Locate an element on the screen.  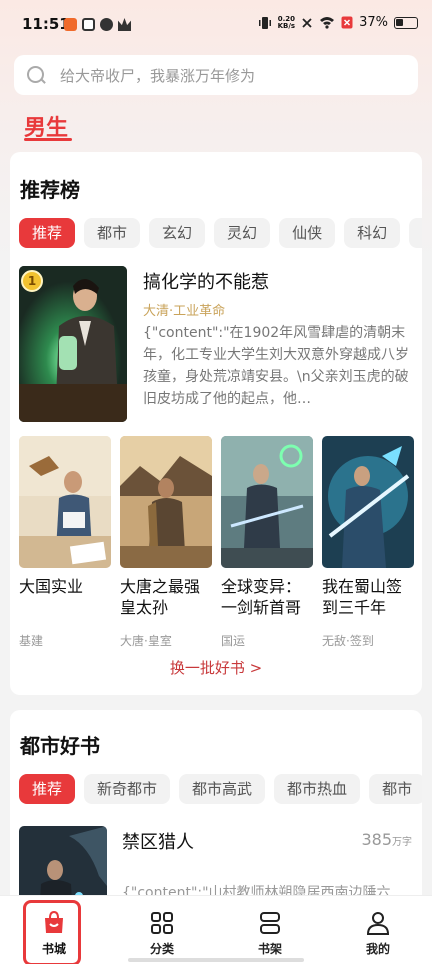
tab-xuanhuan: 玄幻 is located at coordinates (177, 233).